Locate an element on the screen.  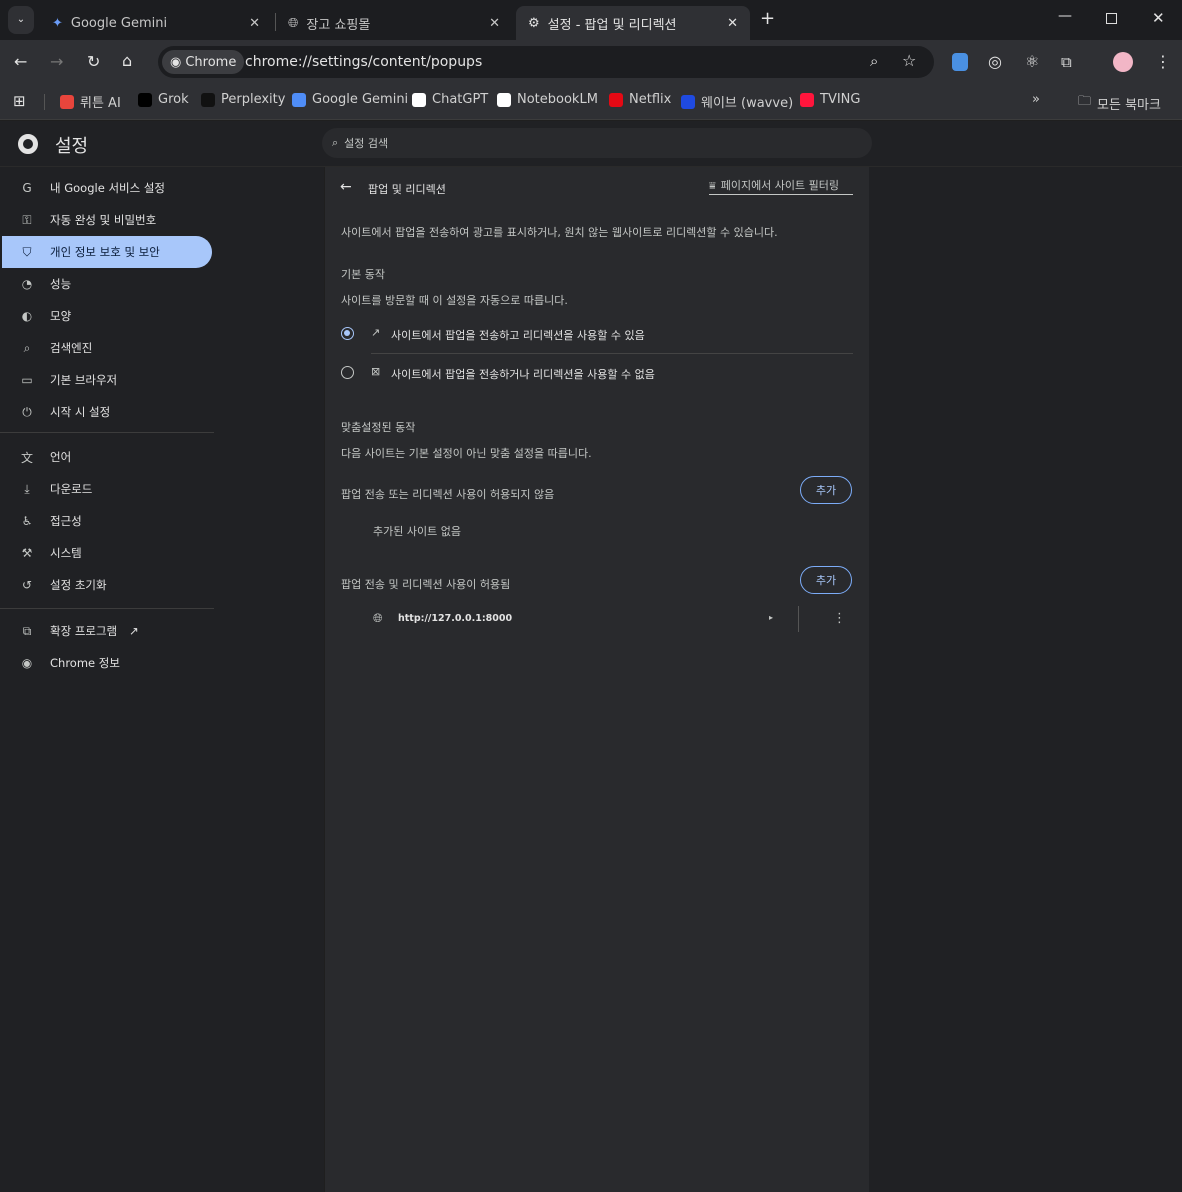
tab-shop: 🌐︎ 장고 쇼핑몰 ✕ is located at coordinates (394, 23).